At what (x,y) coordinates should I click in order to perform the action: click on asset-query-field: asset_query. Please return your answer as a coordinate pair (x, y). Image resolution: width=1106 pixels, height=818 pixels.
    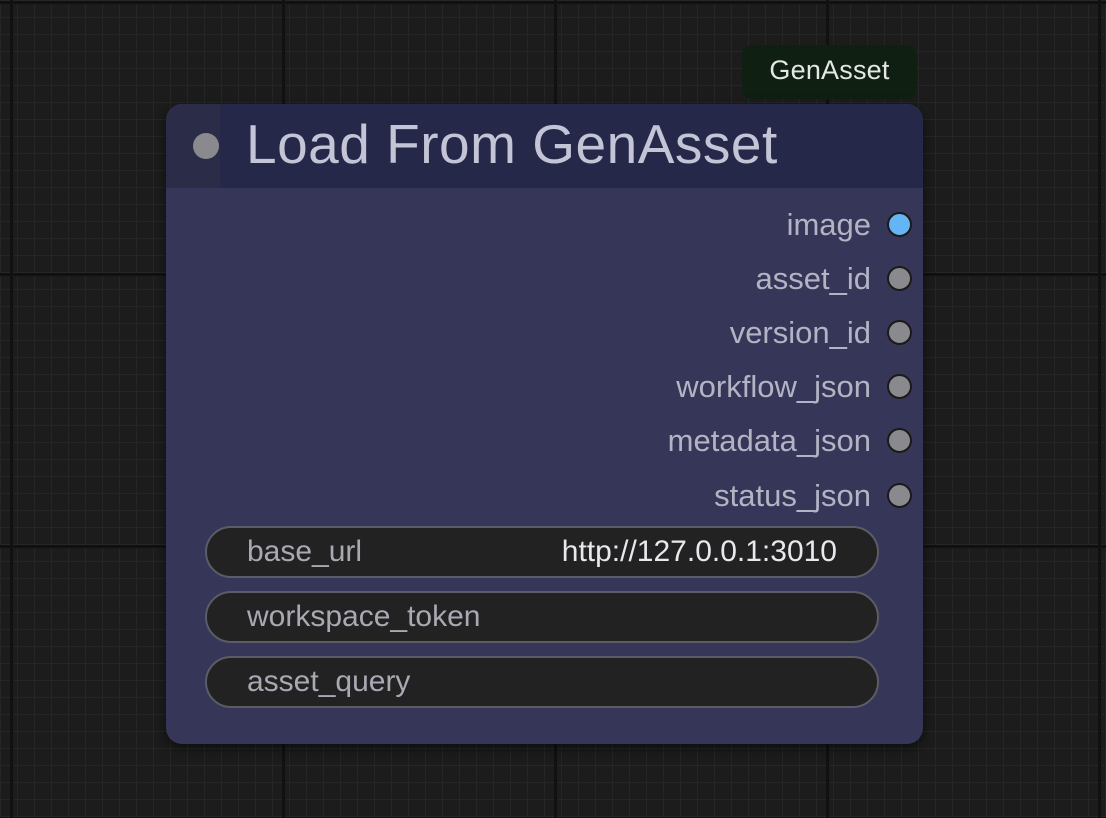
    Looking at the image, I should click on (542, 682).